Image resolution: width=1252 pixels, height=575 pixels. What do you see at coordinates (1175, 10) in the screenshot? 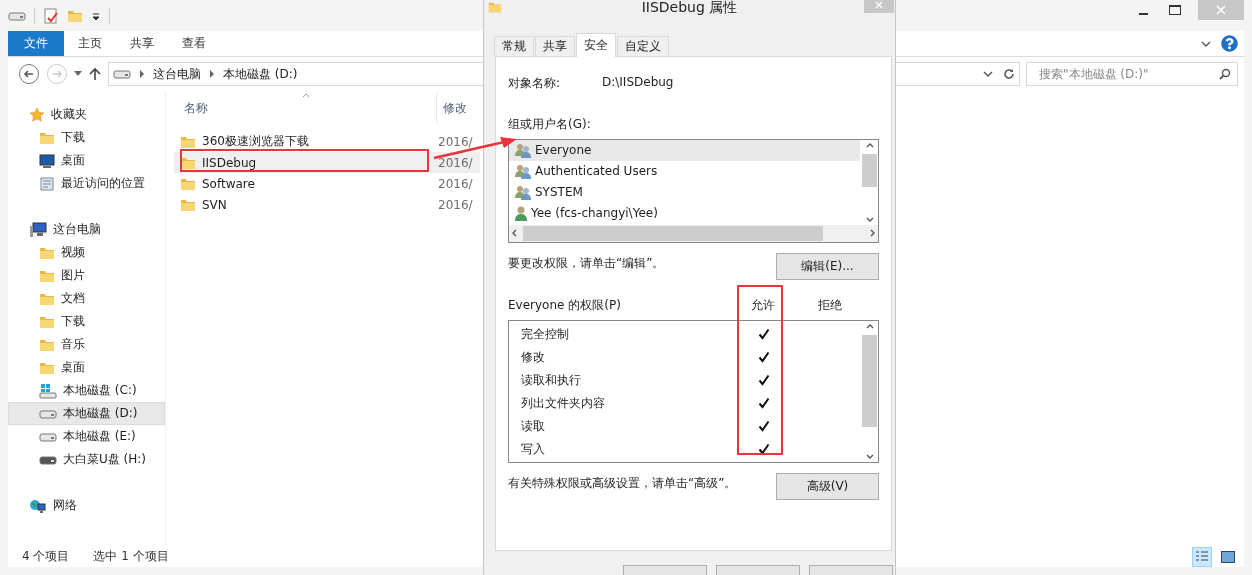
I see `maximize-icon` at bounding box center [1175, 10].